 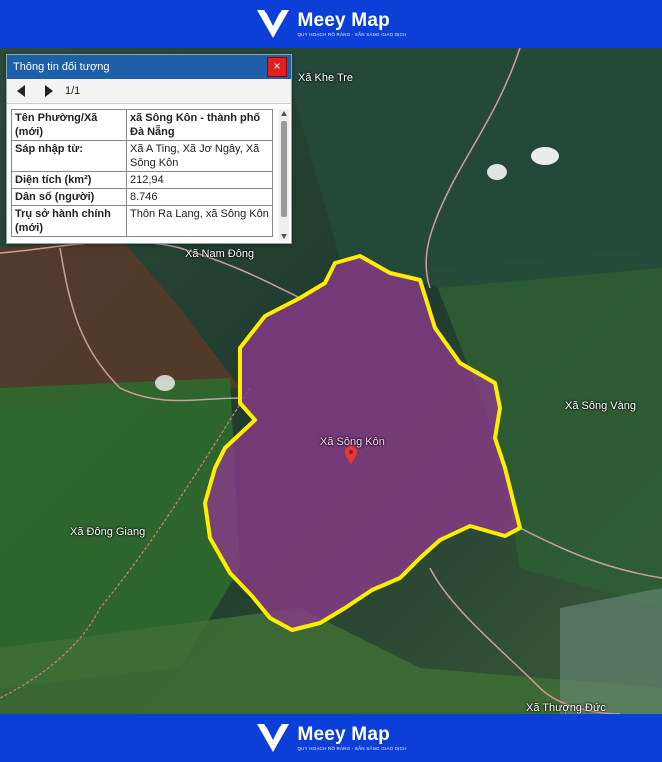 What do you see at coordinates (149, 91) in the screenshot?
I see `pager: 1/1` at bounding box center [149, 91].